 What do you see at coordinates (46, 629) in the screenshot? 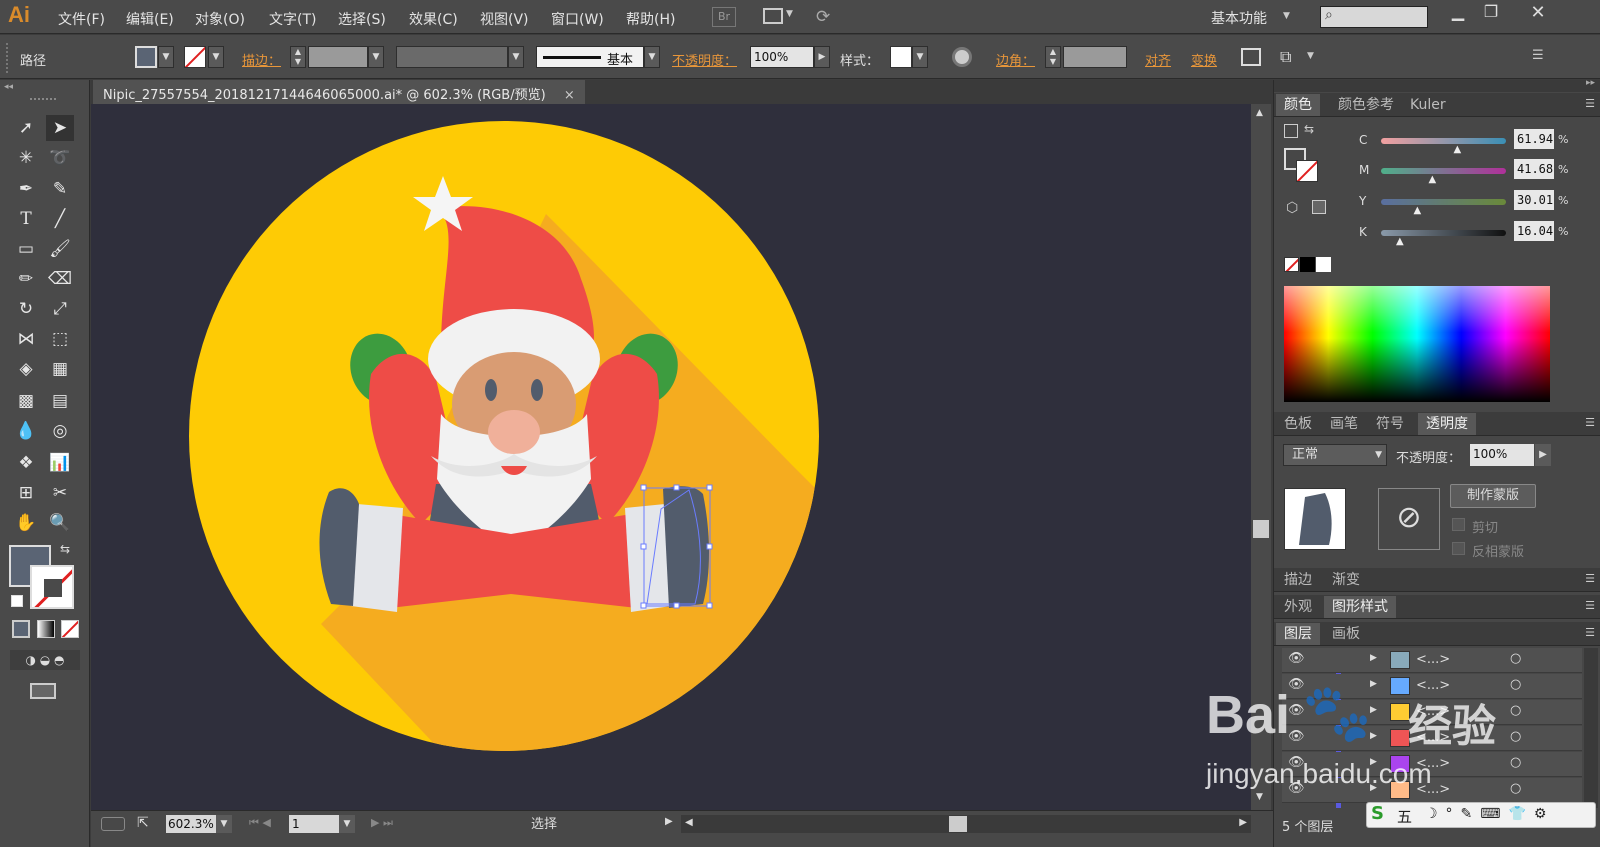
I see `gradient-mode-icon` at bounding box center [46, 629].